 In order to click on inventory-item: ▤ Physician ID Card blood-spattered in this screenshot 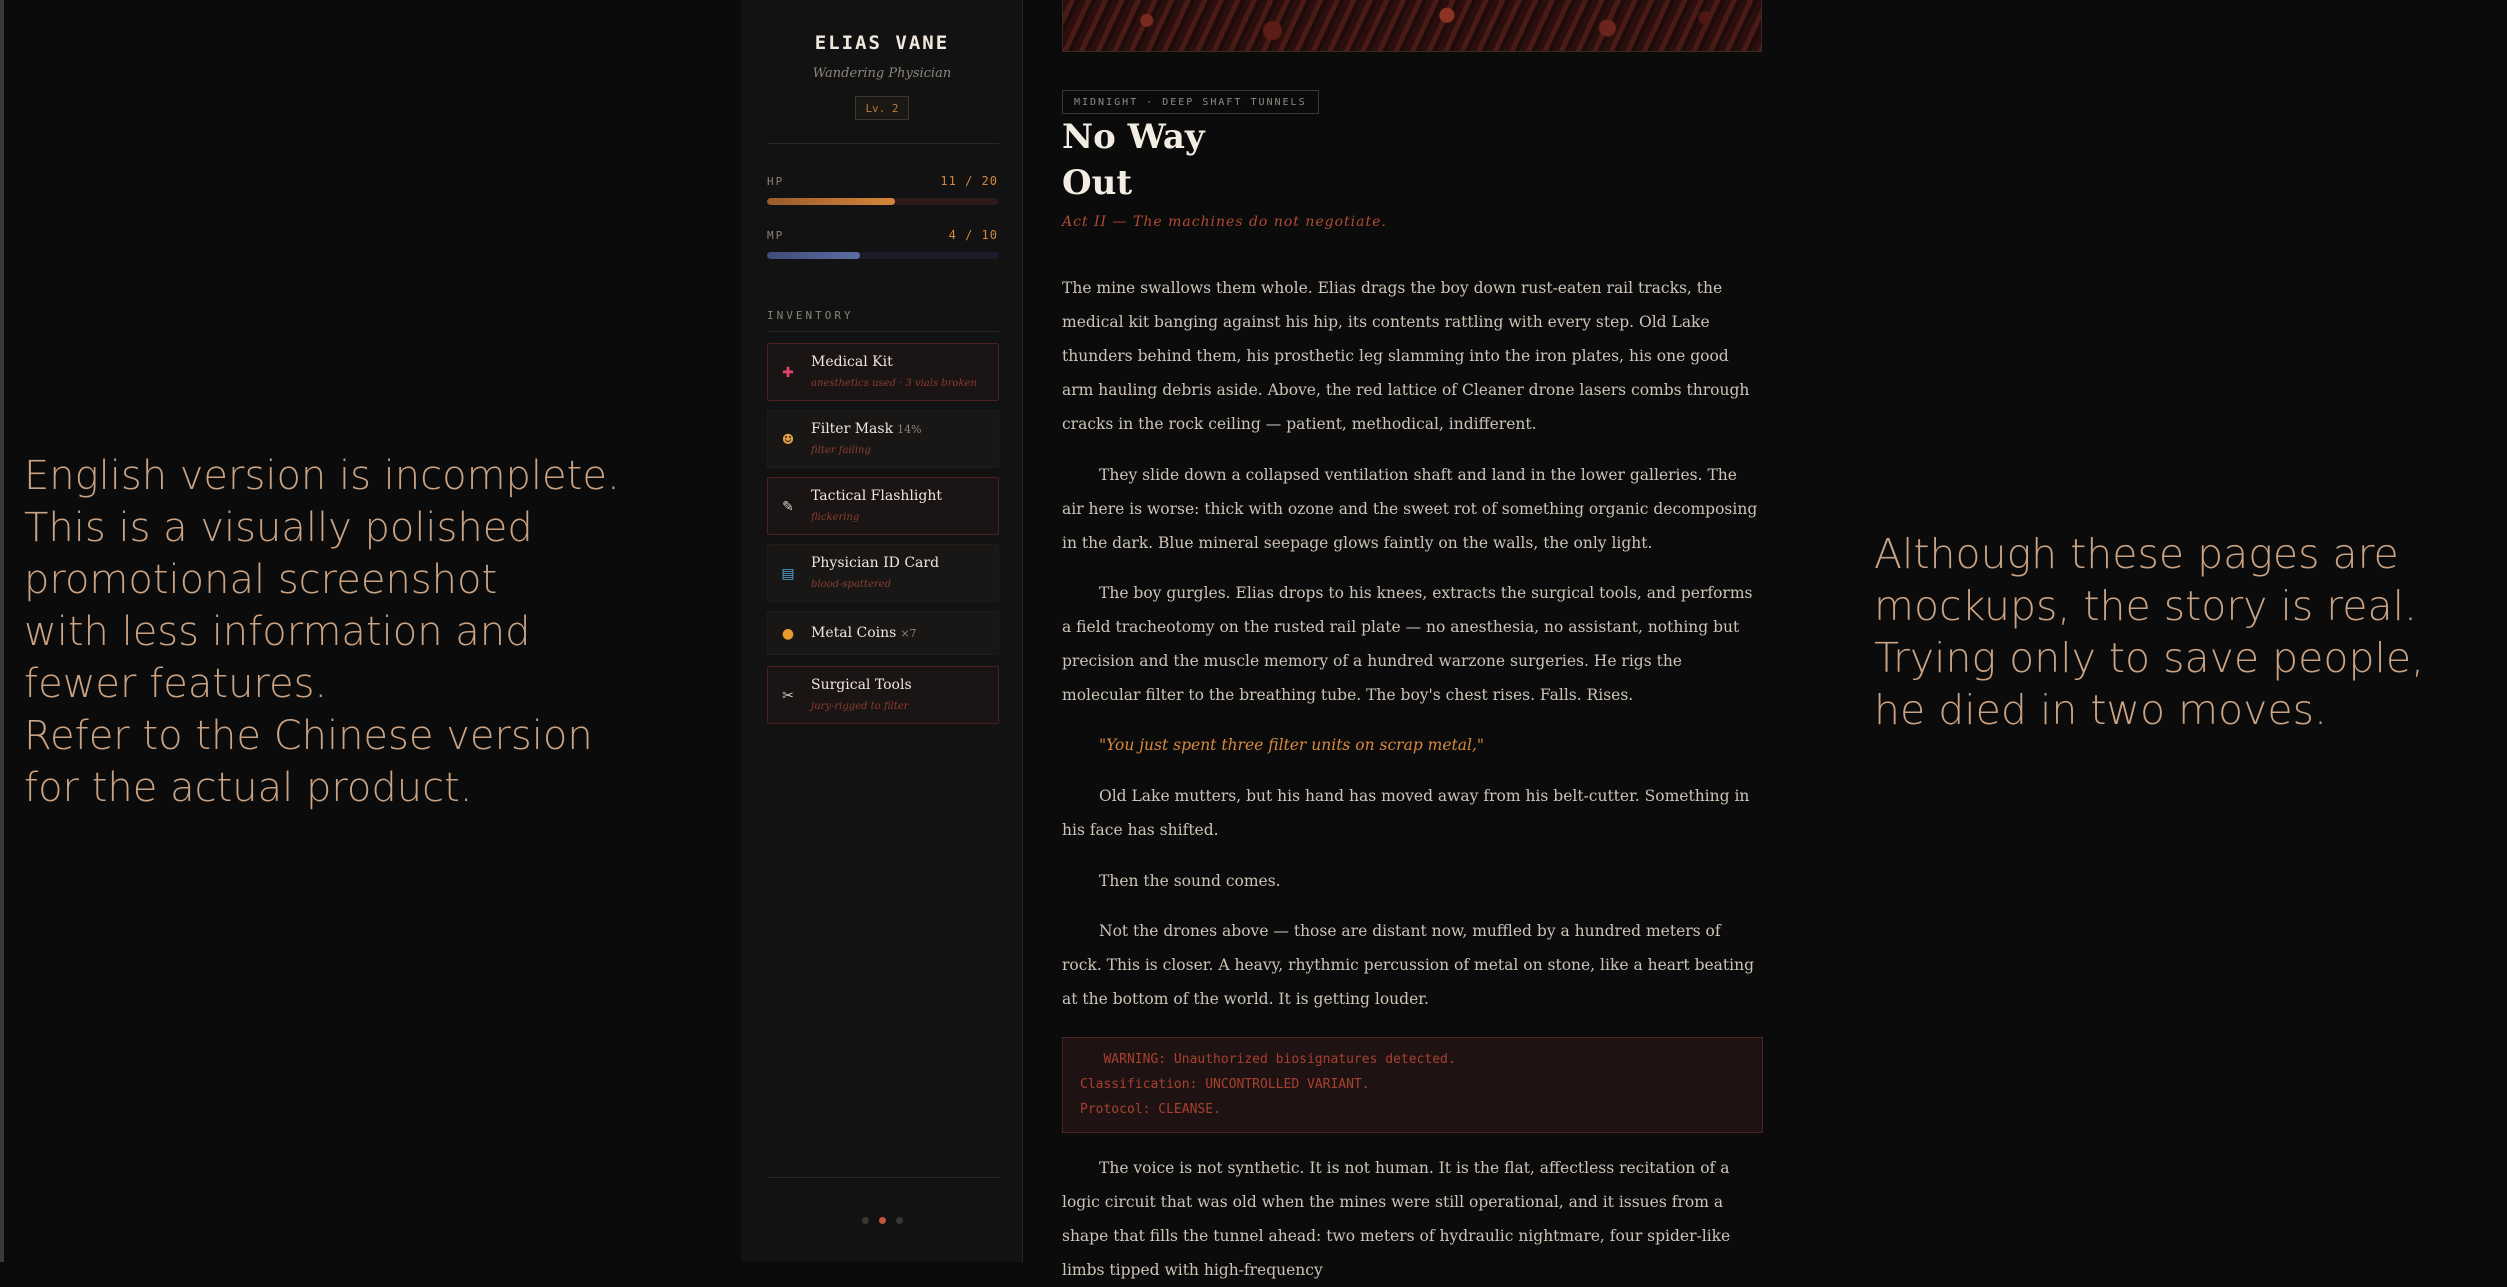, I will do `click(883, 573)`.